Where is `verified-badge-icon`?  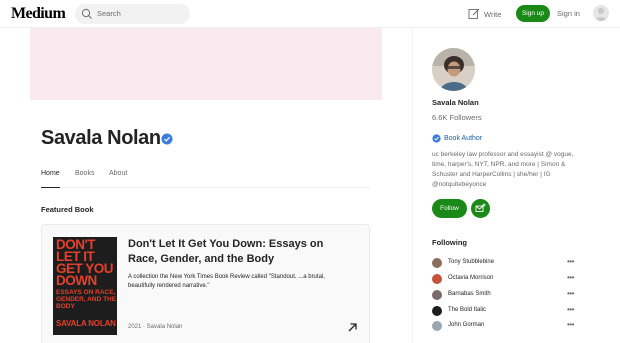 verified-badge-icon is located at coordinates (167, 139).